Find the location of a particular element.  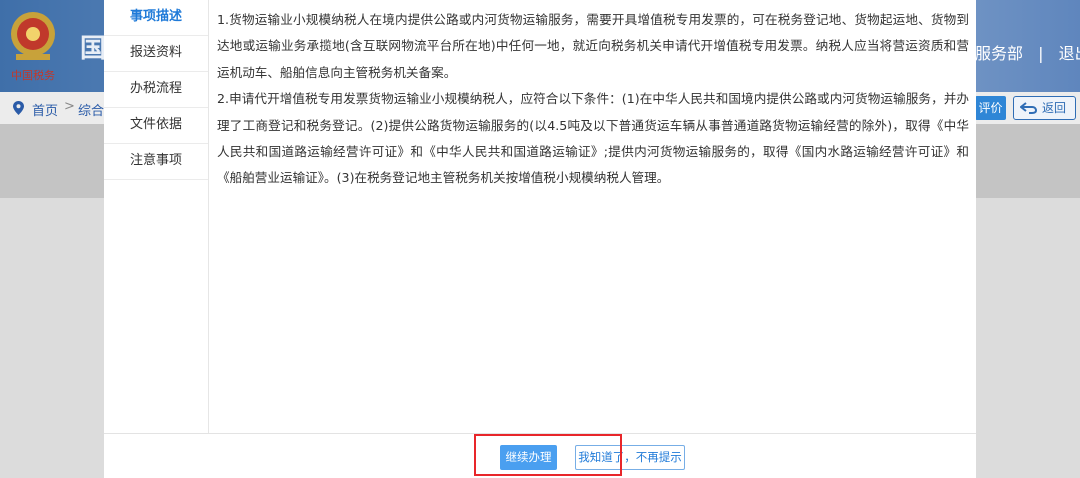

exit-link: 退出 is located at coordinates (1069, 52).